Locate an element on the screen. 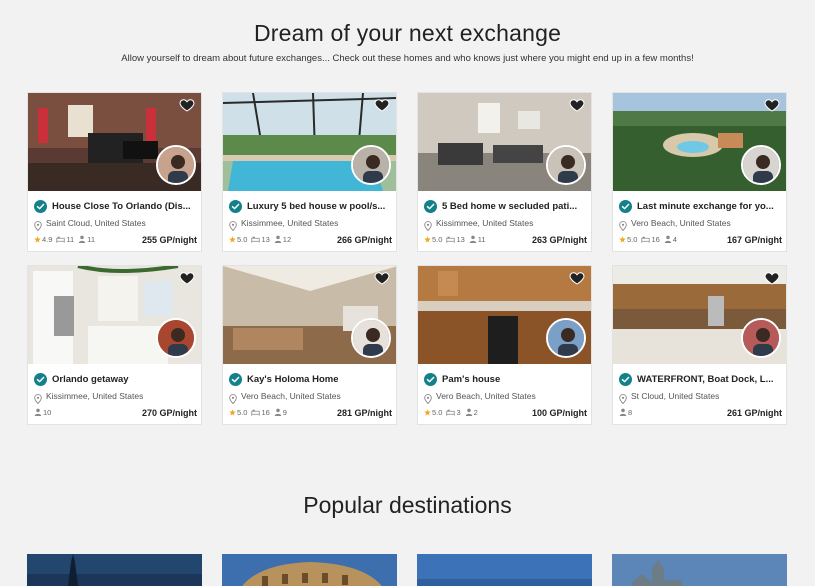 Image resolution: width=815 pixels, height=586 pixels. section-title: Dream of your next exchange is located at coordinates (407, 33).